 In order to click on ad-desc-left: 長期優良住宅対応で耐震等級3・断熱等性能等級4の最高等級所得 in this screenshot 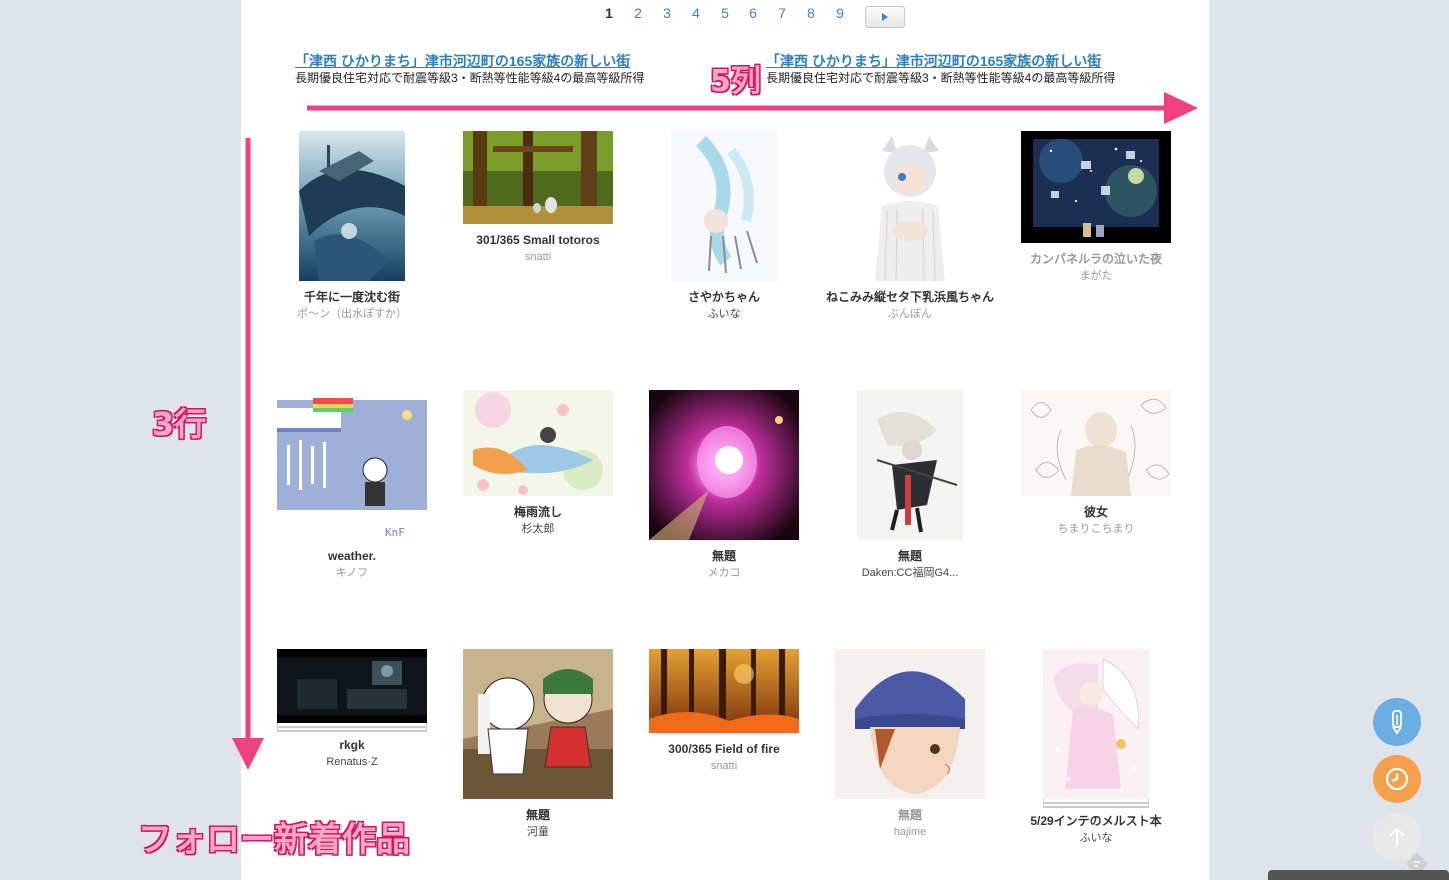, I will do `click(470, 78)`.